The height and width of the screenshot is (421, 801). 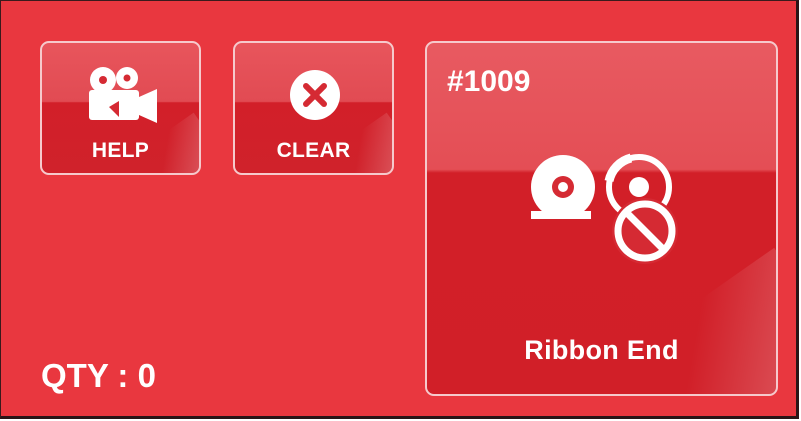 What do you see at coordinates (98, 375) in the screenshot?
I see `quantity-readout: QTY : 0` at bounding box center [98, 375].